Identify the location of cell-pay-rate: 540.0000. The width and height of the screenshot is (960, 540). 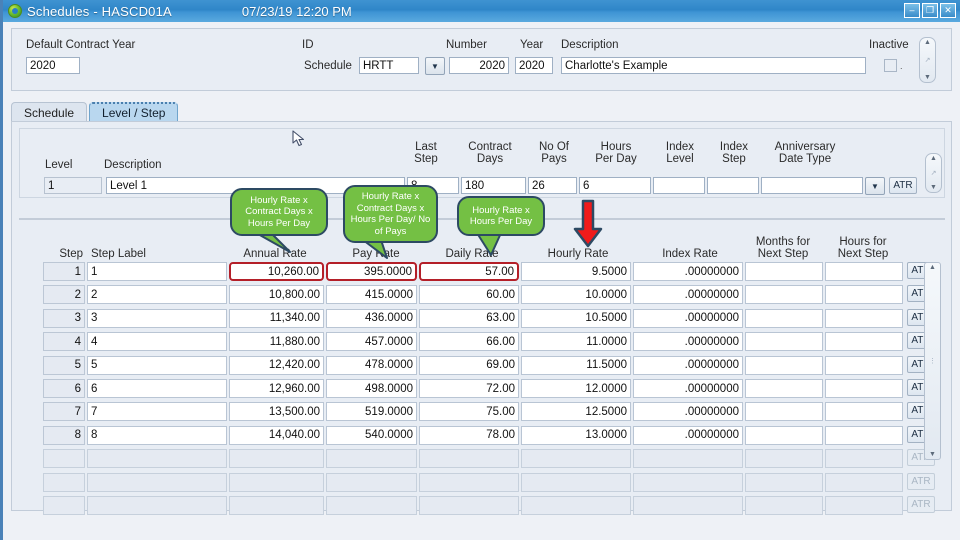
(371, 435).